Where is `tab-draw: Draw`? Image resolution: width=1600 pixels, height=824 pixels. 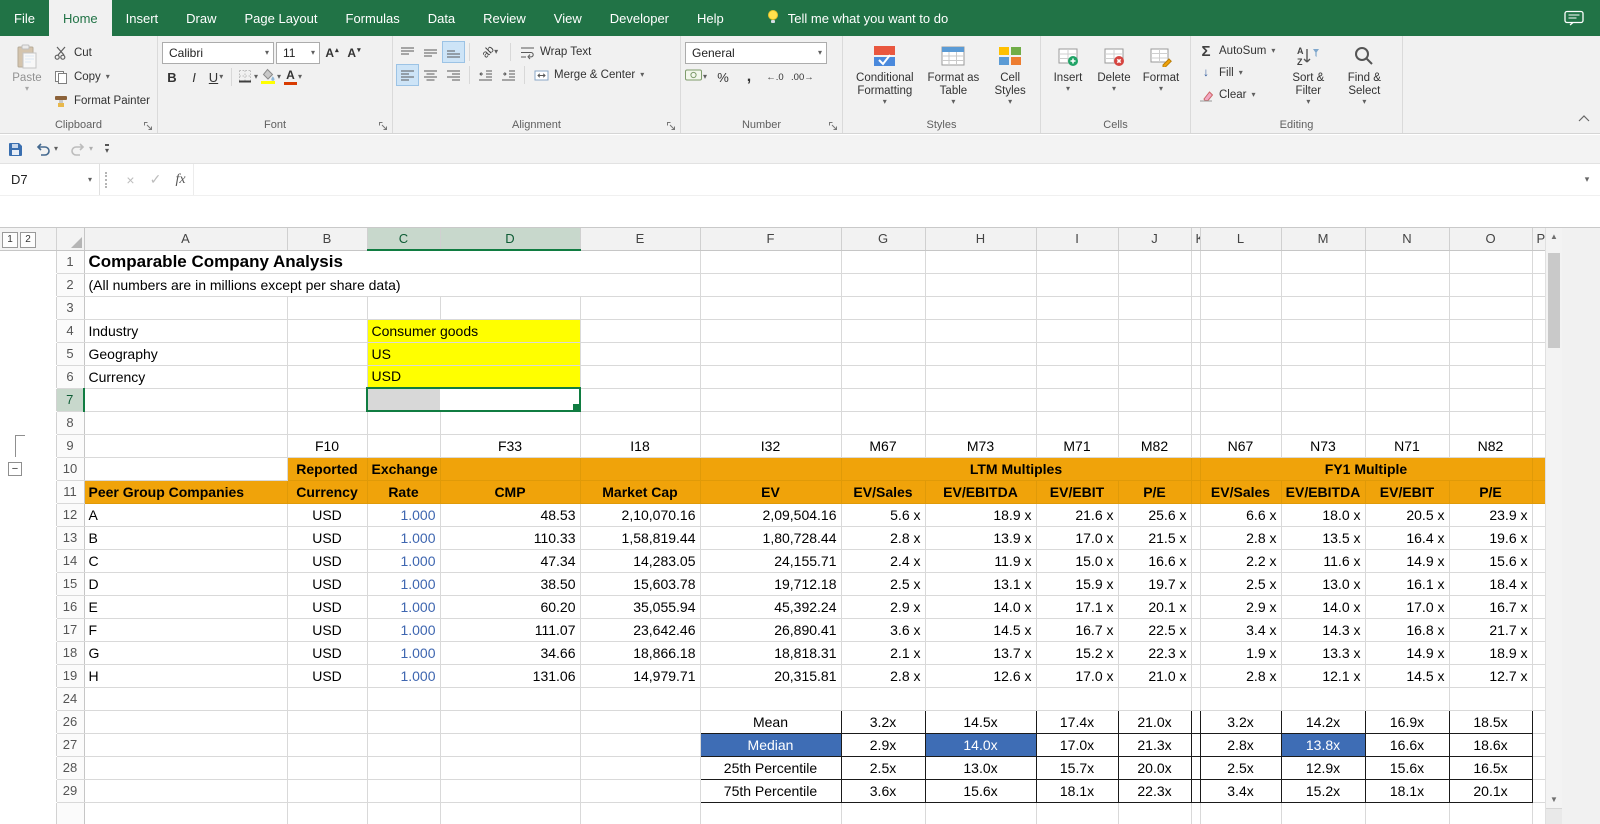
tab-draw: Draw is located at coordinates (201, 18).